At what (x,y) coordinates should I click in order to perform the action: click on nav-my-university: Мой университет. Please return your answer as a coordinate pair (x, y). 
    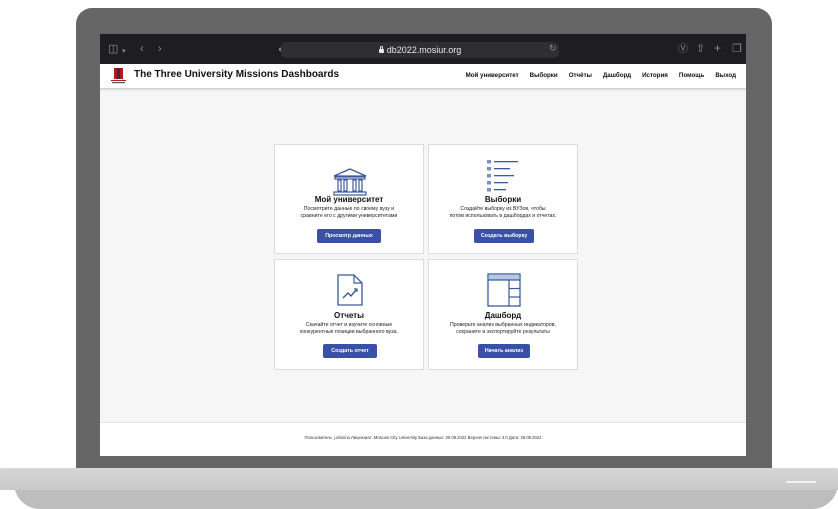
    Looking at the image, I should click on (492, 75).